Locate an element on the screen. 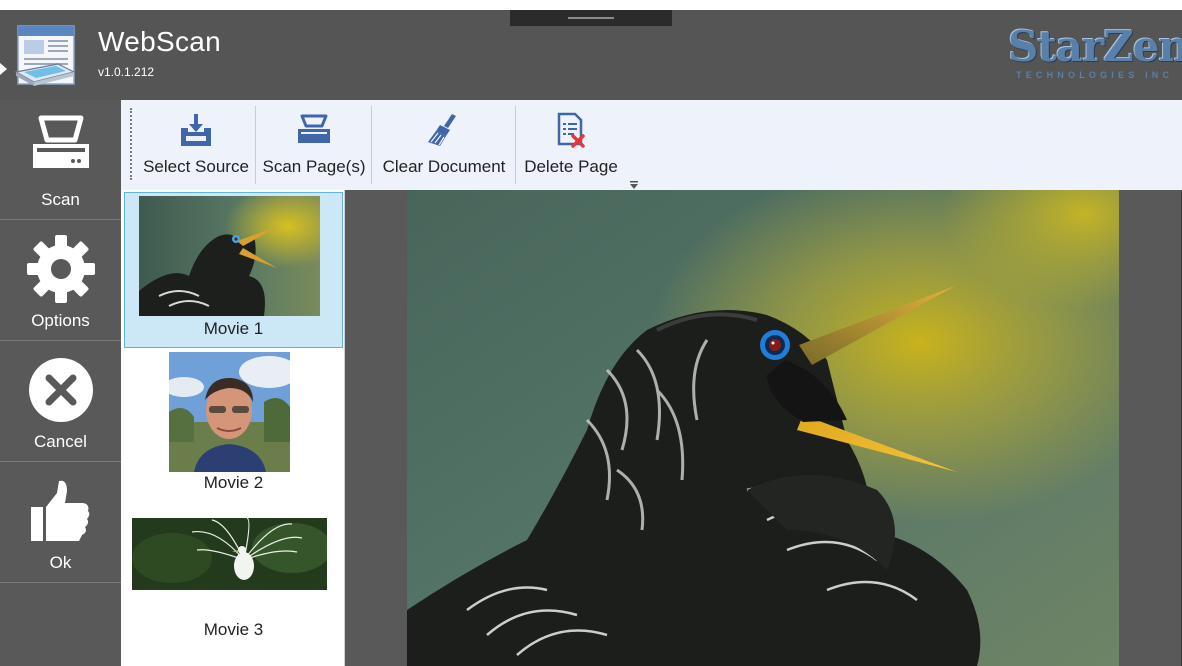 The image size is (1182, 666). toolbar-overflow-chevron-icon is located at coordinates (634, 185).